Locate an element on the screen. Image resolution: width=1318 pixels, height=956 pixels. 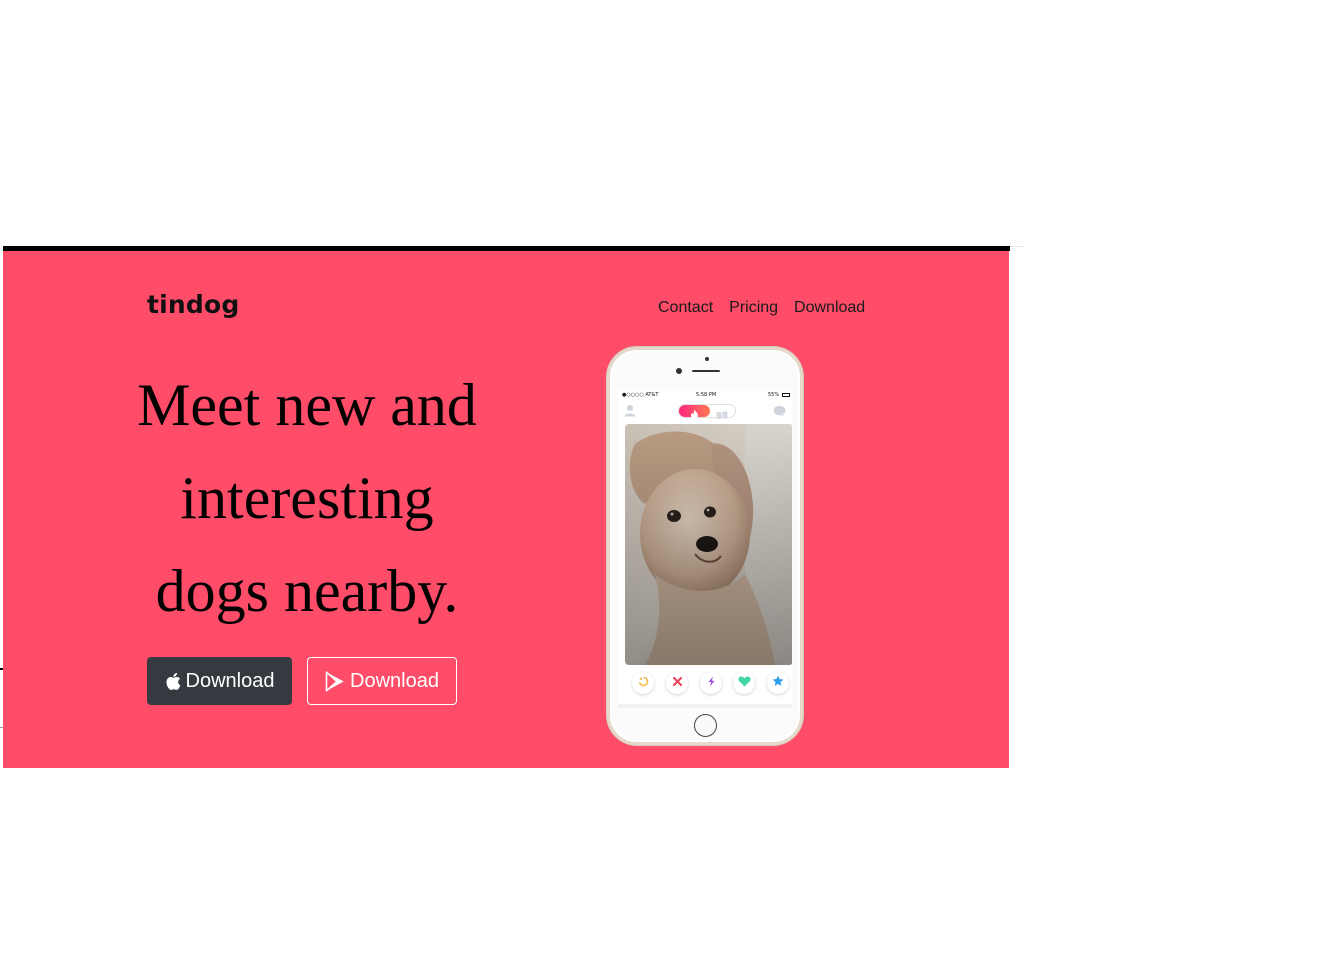
apple-download-label: Download is located at coordinates (230, 680).